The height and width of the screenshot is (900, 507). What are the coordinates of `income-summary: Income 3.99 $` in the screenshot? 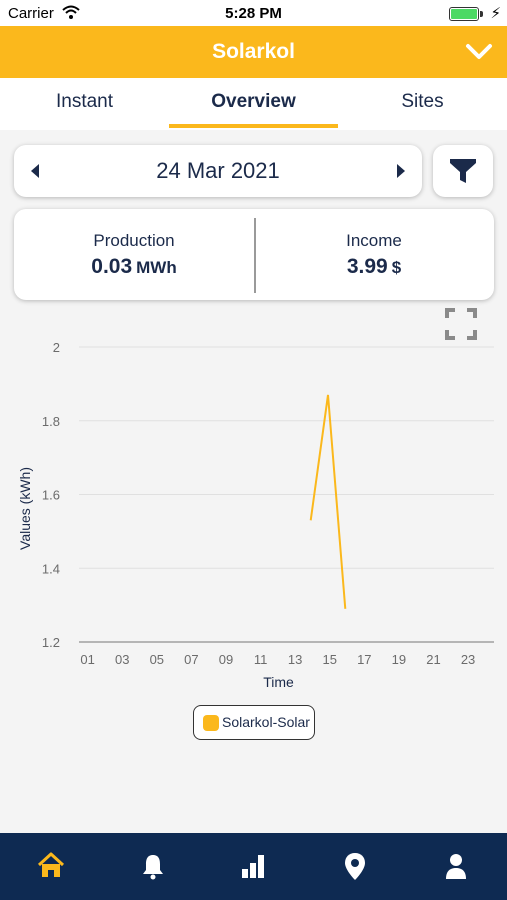 It's located at (374, 255).